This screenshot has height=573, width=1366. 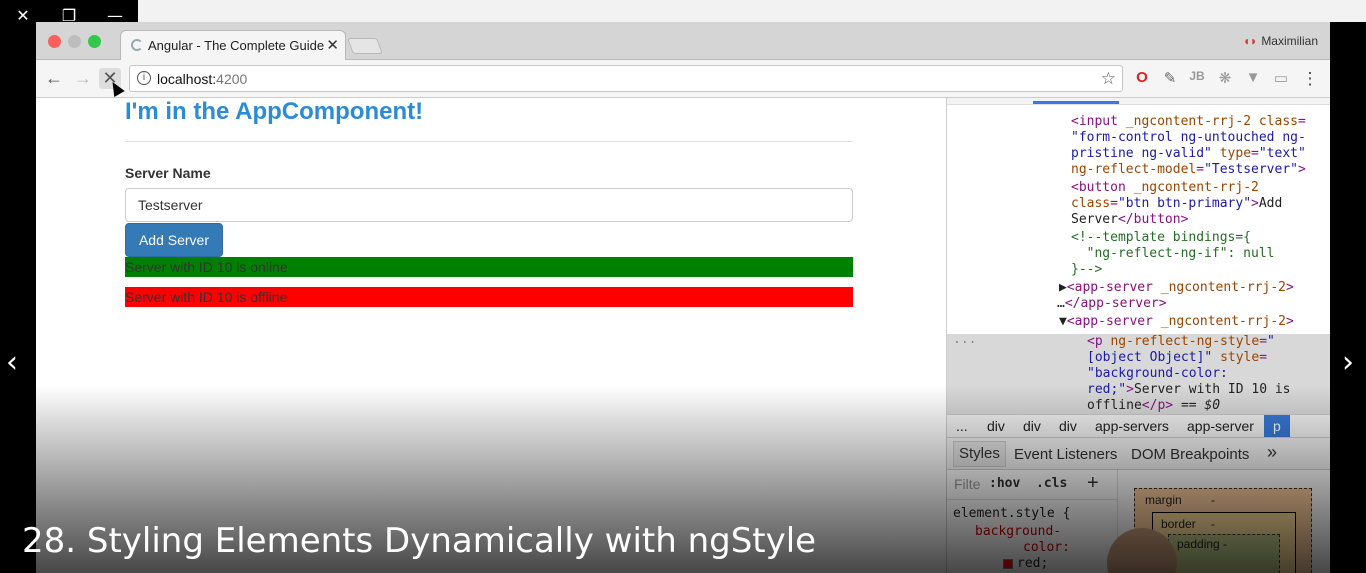 I want to click on box-padding: padding -, so click(x=1224, y=553).